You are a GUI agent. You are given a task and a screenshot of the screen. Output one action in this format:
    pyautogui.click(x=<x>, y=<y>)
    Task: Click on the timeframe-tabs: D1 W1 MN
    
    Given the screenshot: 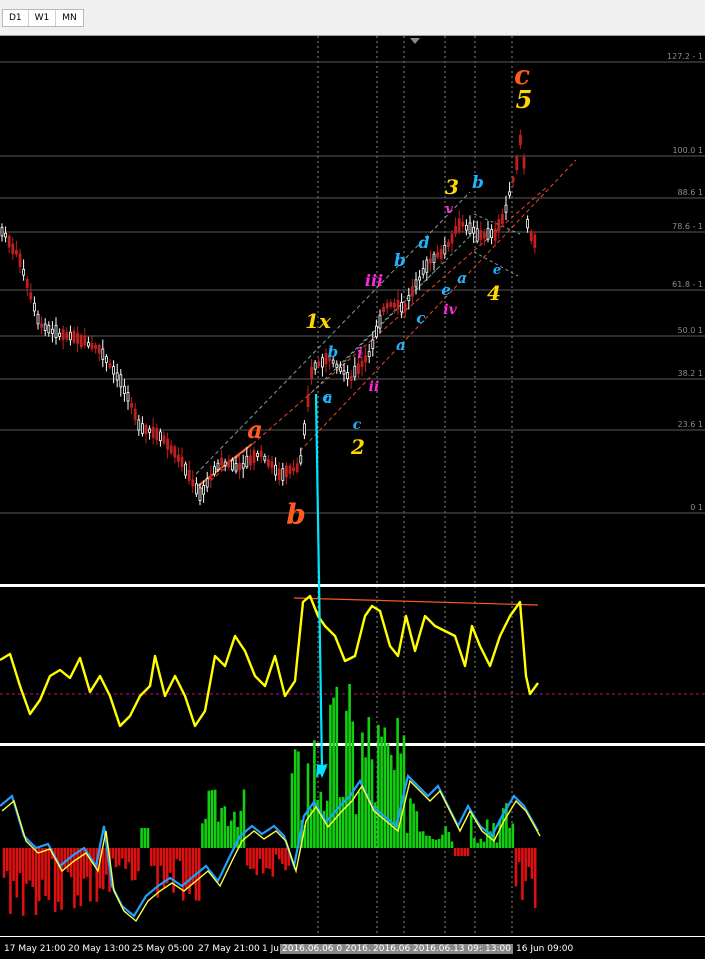 What is the action you would take?
    pyautogui.click(x=43, y=18)
    